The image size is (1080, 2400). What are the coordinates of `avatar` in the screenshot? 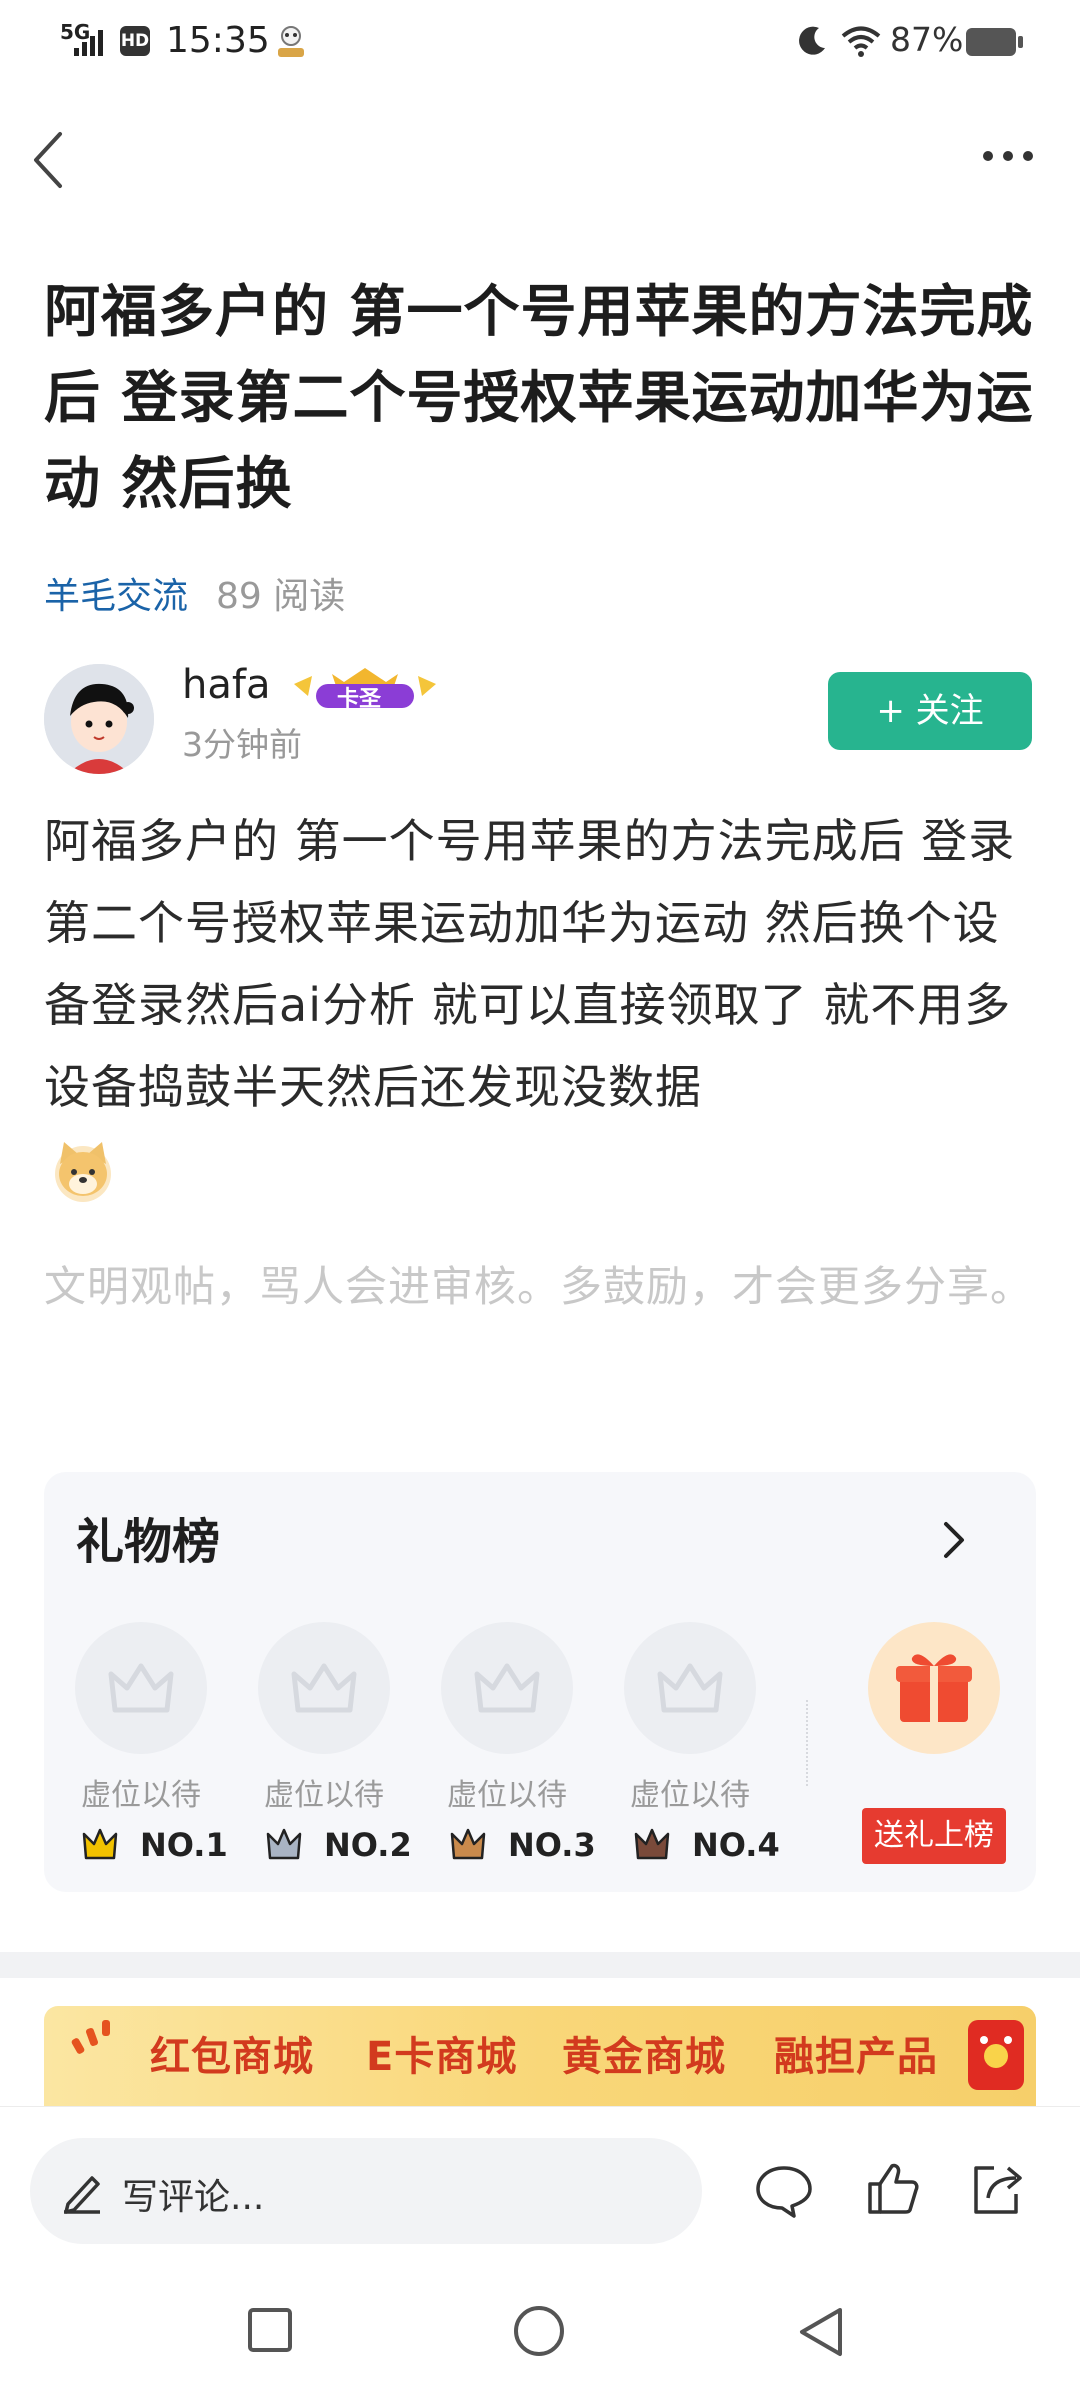 It's located at (99, 719).